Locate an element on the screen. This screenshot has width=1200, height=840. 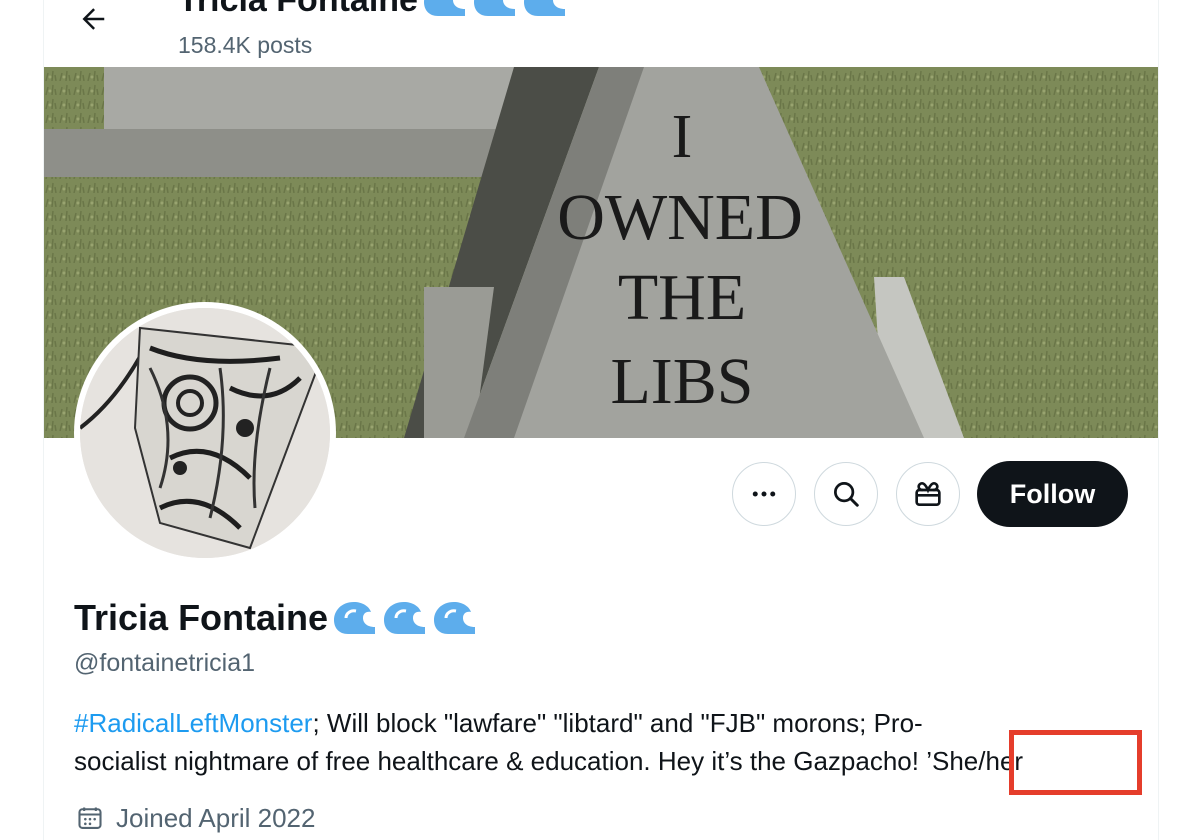
gift-icon is located at coordinates (928, 493).